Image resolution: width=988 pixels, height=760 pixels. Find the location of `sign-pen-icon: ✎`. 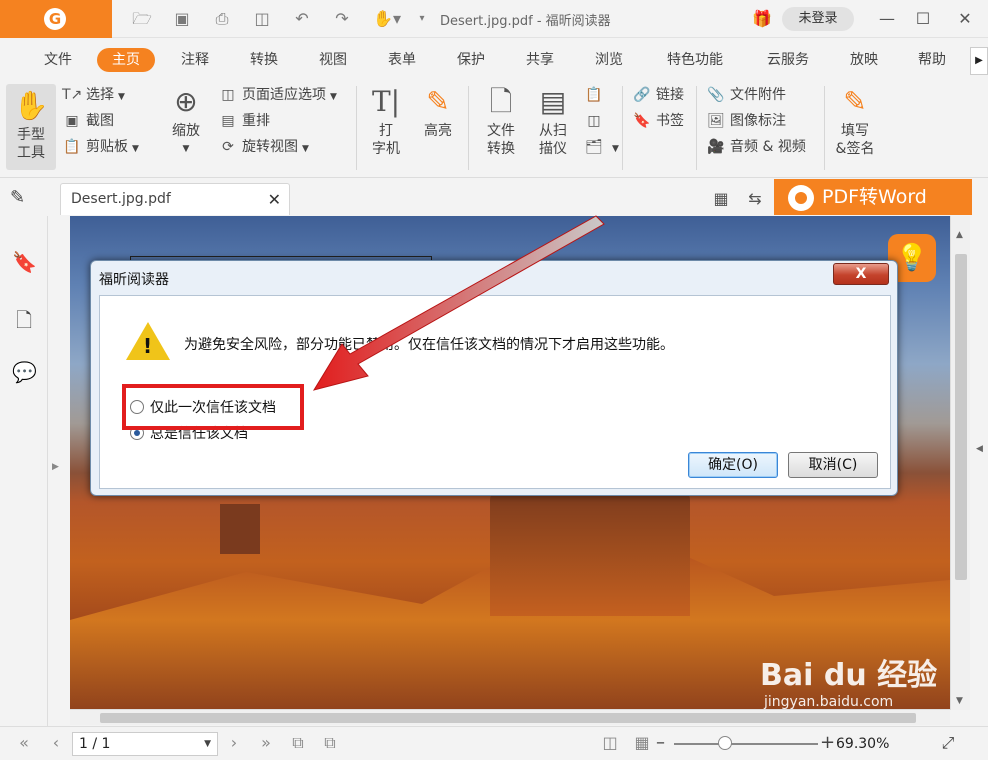

sign-pen-icon: ✎ is located at coordinates (855, 101).